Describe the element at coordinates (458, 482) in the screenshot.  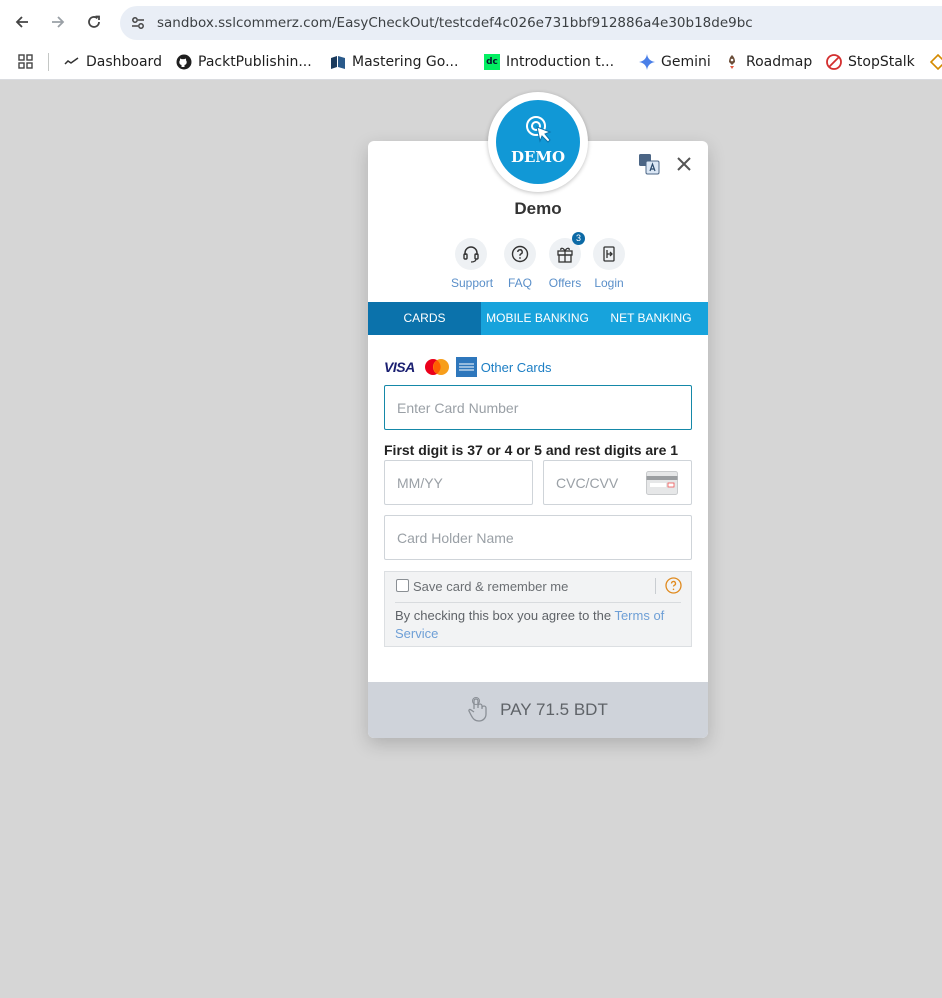
I see `expiry-input` at that location.